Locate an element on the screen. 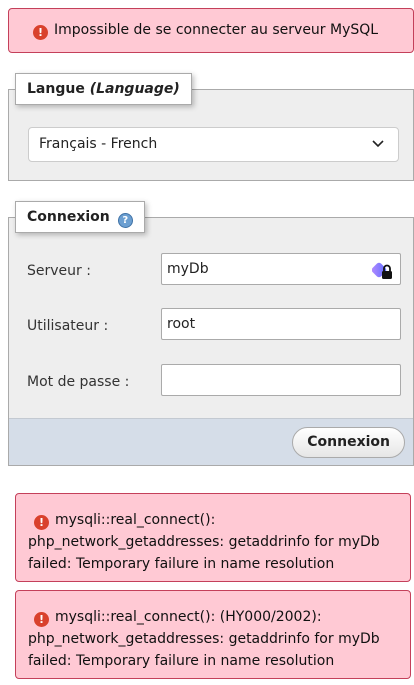 The height and width of the screenshot is (685, 414). login-footer: Connexion is located at coordinates (211, 441).